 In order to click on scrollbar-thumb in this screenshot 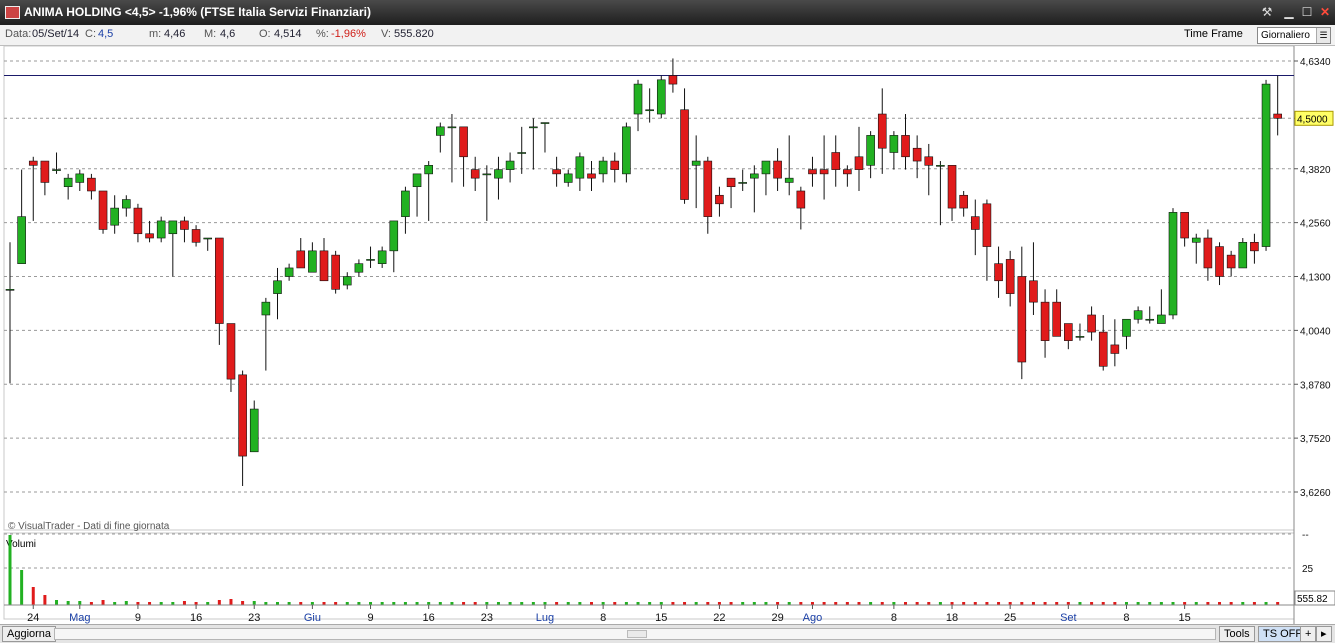, I will do `click(637, 634)`.